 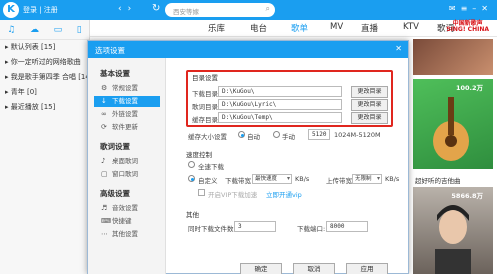 I want to click on more-icon: ⋯, so click(x=104, y=234).